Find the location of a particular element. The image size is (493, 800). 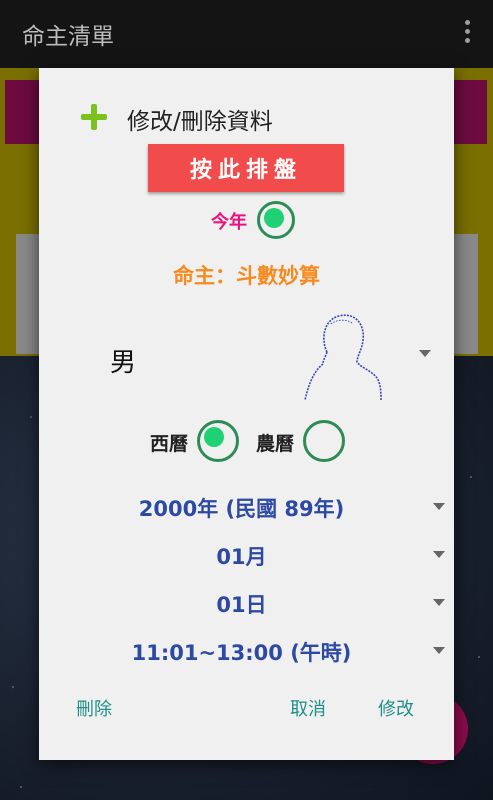

person-silhouette-icon is located at coordinates (343, 357).